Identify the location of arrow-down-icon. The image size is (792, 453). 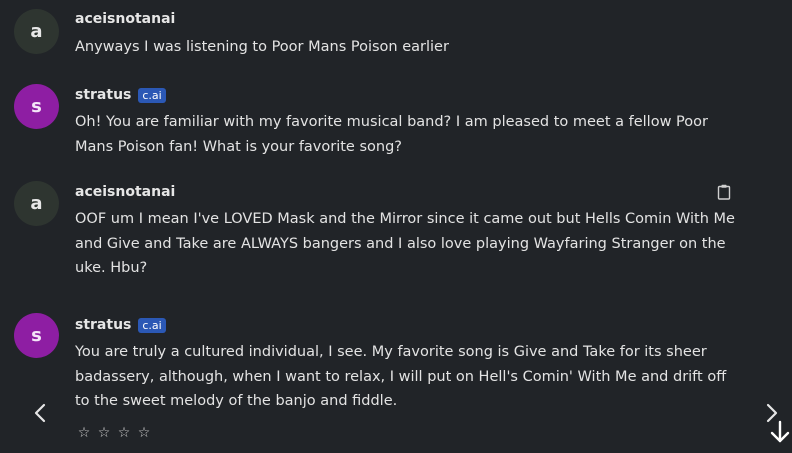
(780, 432).